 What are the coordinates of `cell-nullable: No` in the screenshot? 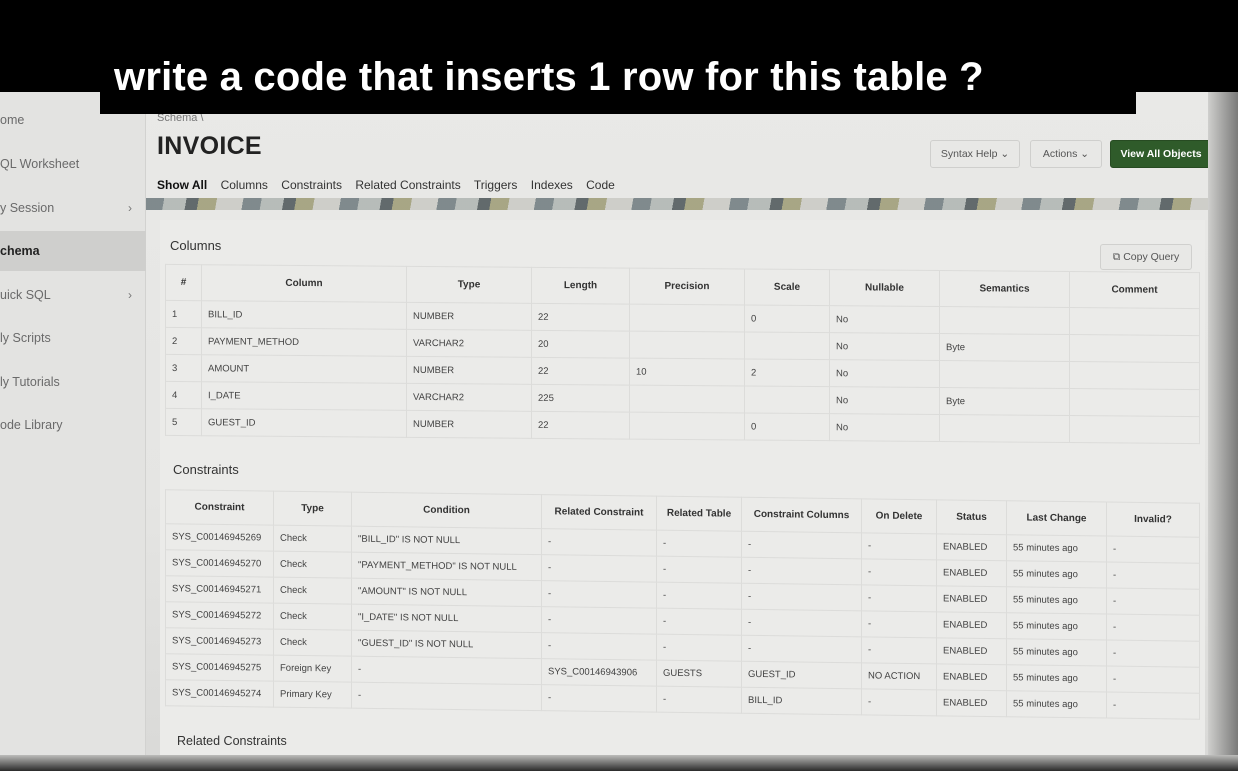 It's located at (884, 373).